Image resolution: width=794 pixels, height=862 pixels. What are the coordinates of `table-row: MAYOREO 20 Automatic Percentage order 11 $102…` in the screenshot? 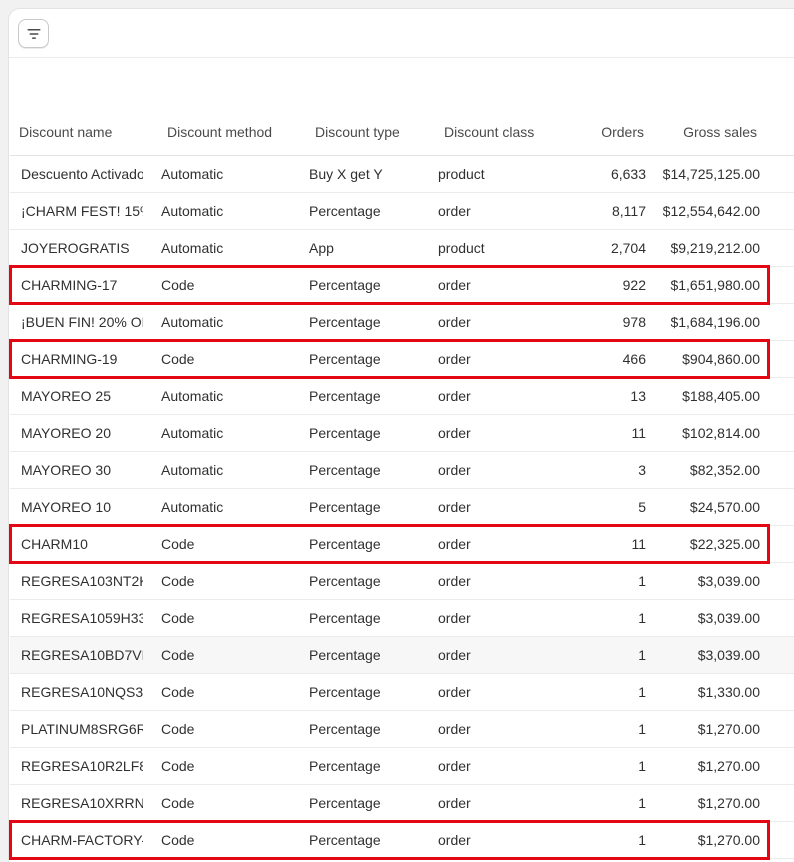 It's located at (402, 433).